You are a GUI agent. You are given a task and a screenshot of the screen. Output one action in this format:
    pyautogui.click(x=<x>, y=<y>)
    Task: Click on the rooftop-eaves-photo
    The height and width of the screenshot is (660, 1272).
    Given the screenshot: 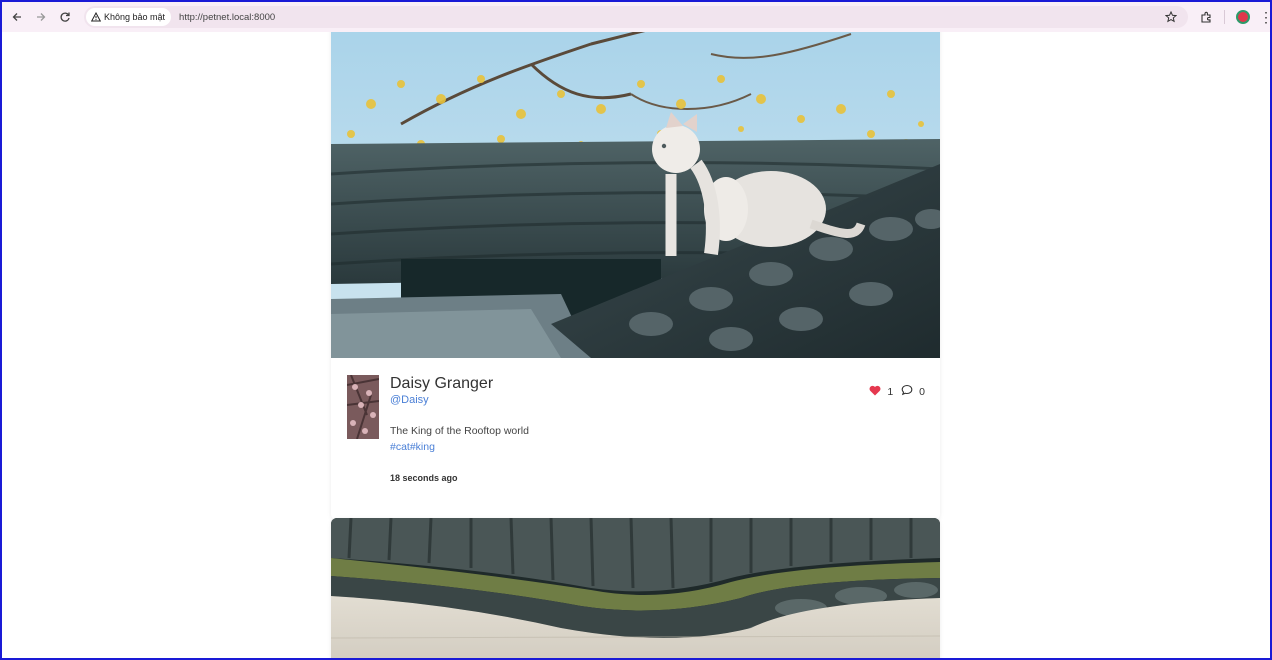 What is the action you would take?
    pyautogui.click(x=635, y=588)
    